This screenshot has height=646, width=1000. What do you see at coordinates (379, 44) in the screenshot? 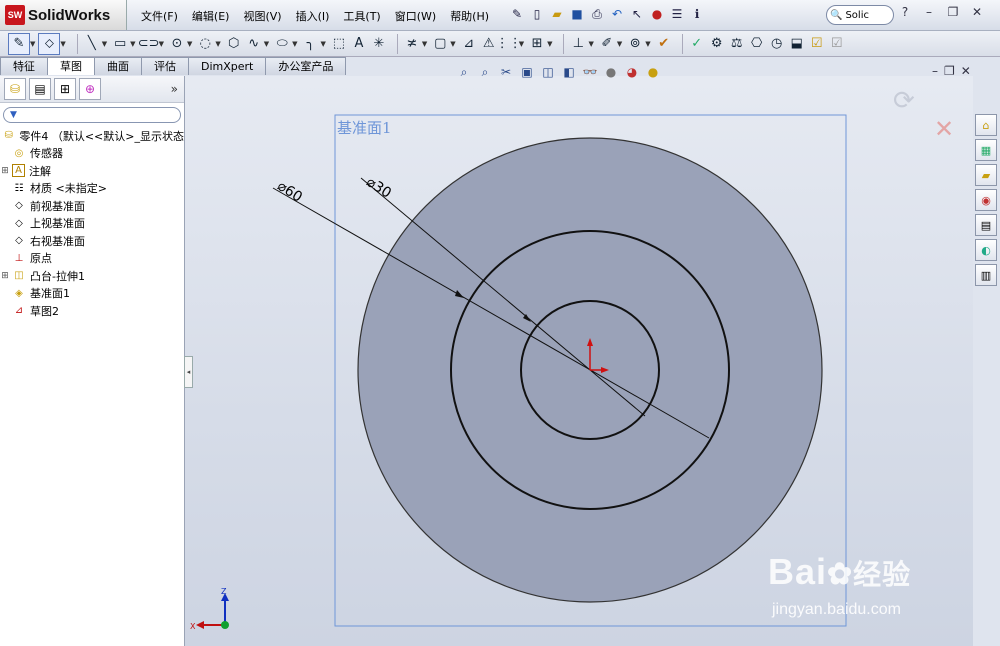
I see `point-icon: ✳` at bounding box center [379, 44].